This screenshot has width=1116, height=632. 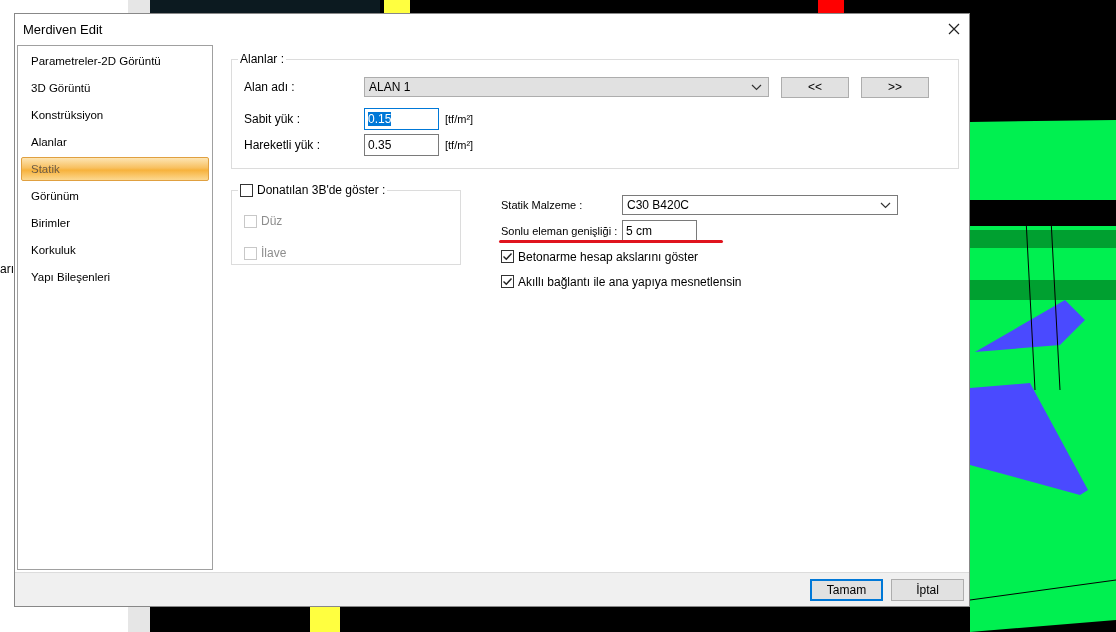 I want to click on field-label: Sabit yük :, so click(x=273, y=119).